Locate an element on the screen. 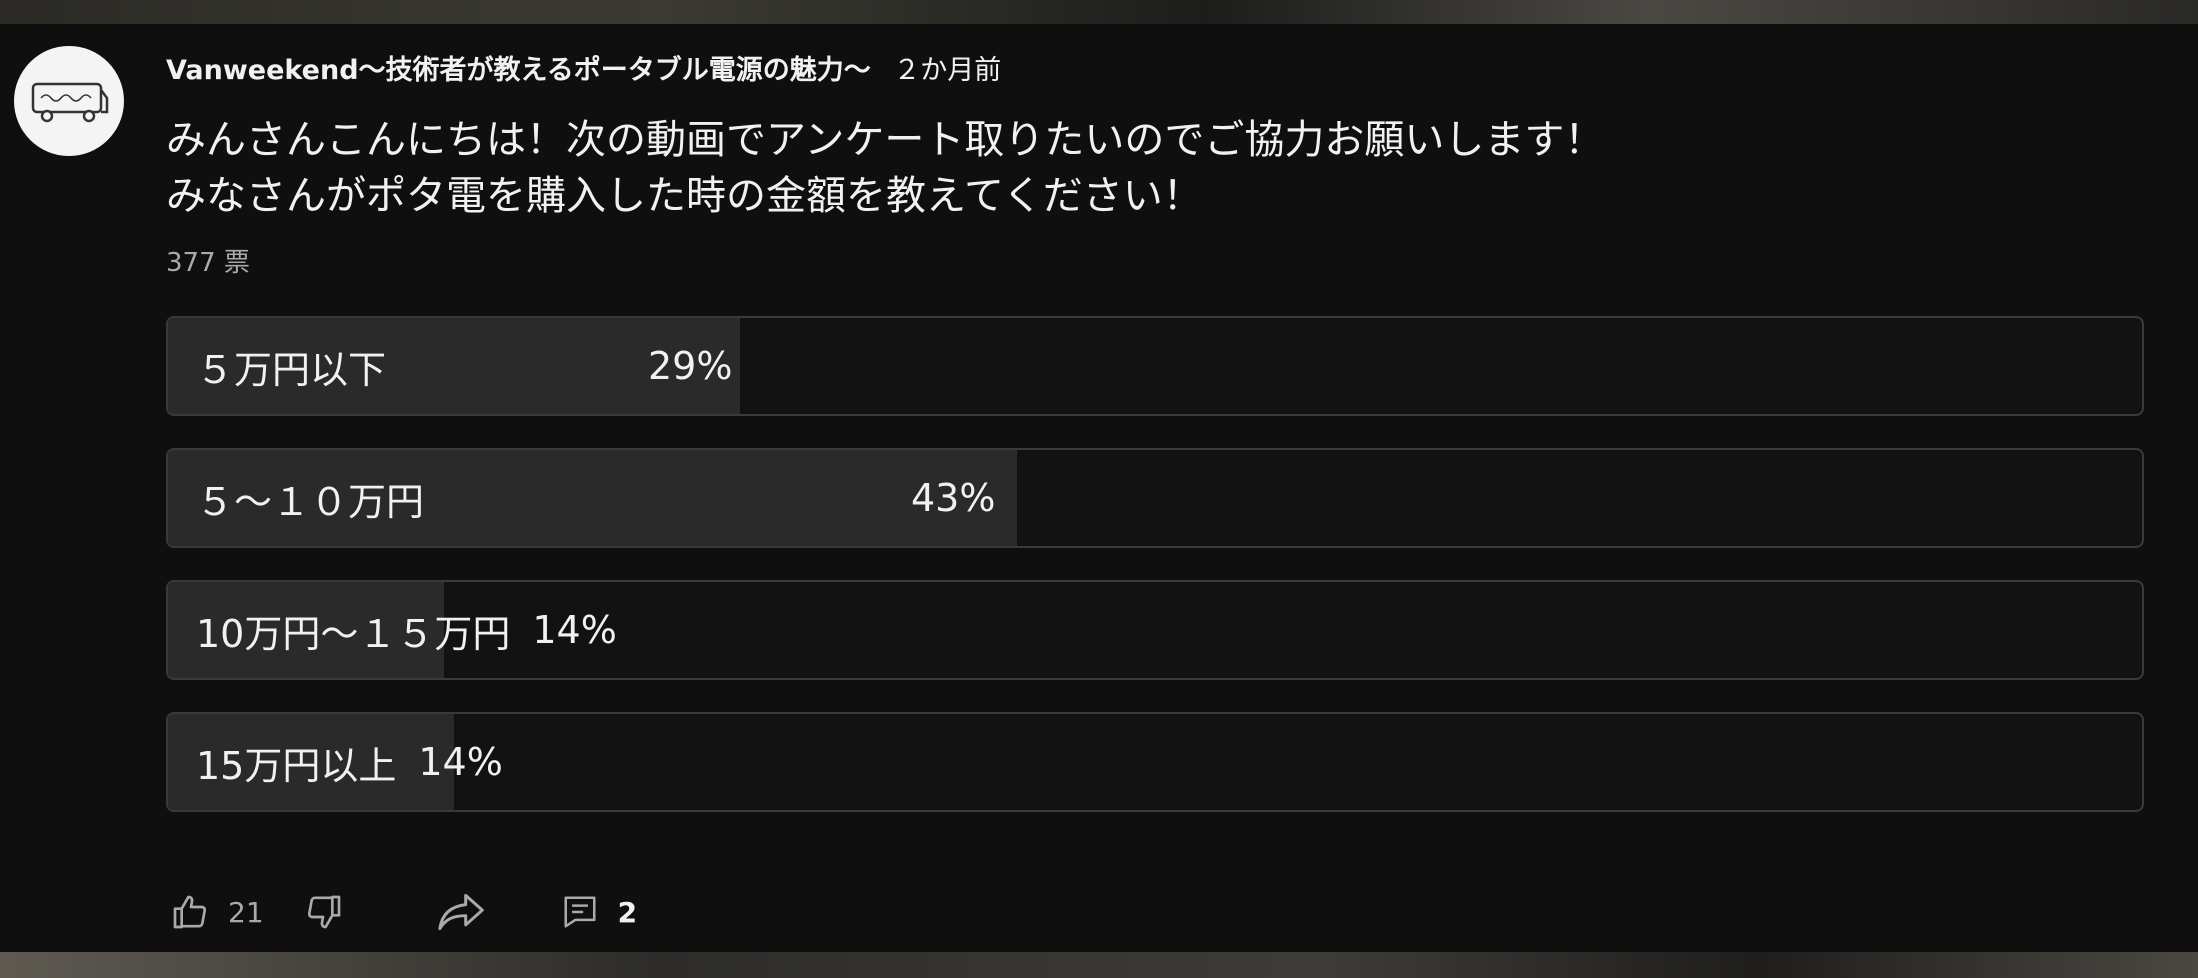  poll-option-label: ５万円以下 is located at coordinates (291, 369).